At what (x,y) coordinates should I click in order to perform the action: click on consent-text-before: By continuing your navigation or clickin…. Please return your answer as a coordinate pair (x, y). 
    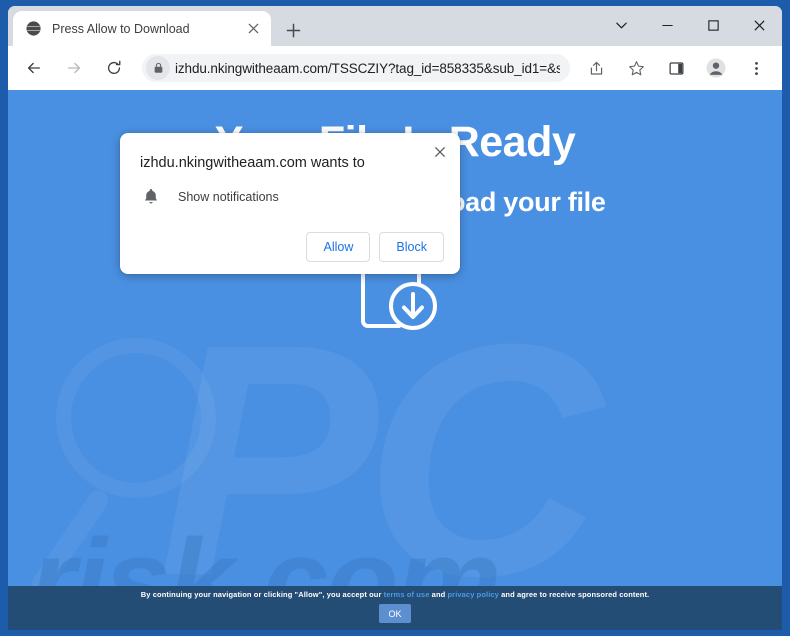
    Looking at the image, I should click on (262, 594).